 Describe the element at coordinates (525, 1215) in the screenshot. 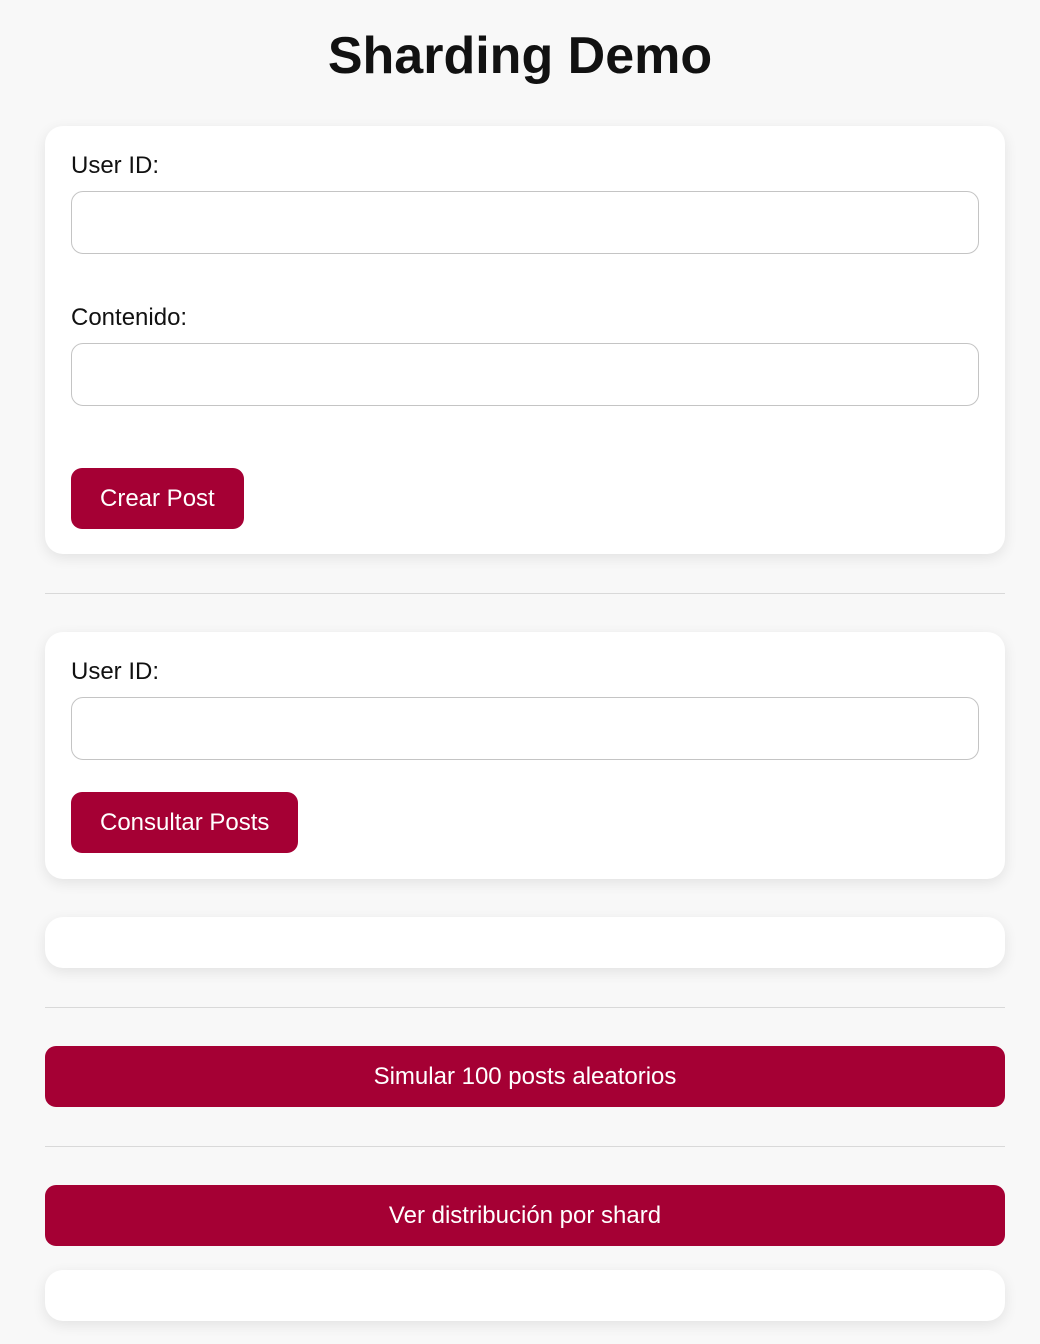

I see `view-distribution-button: Ver distribución por shard` at that location.